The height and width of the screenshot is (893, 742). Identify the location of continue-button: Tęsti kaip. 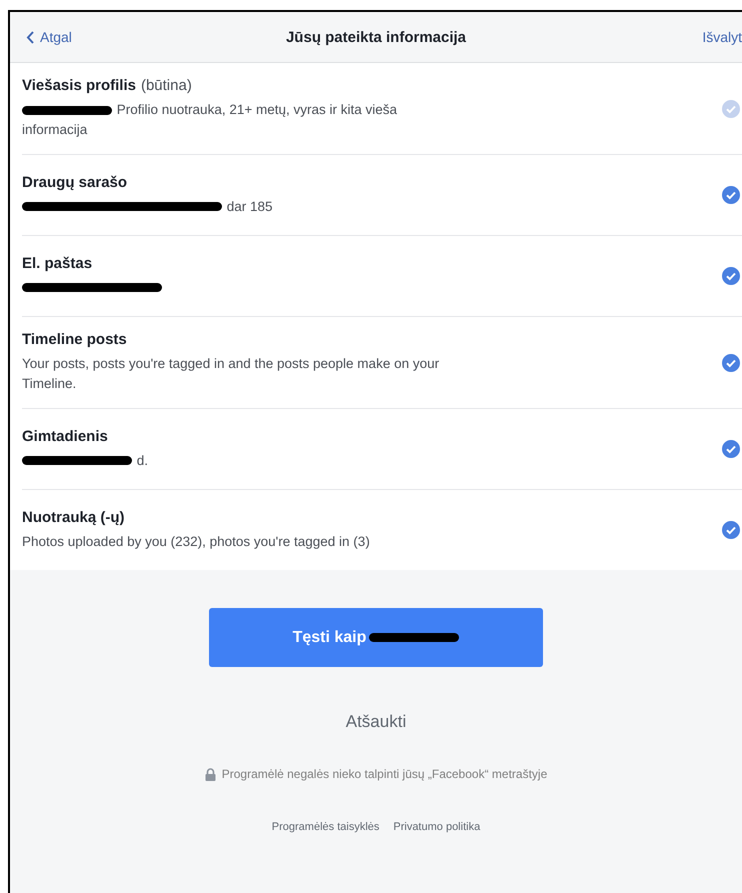
(376, 637).